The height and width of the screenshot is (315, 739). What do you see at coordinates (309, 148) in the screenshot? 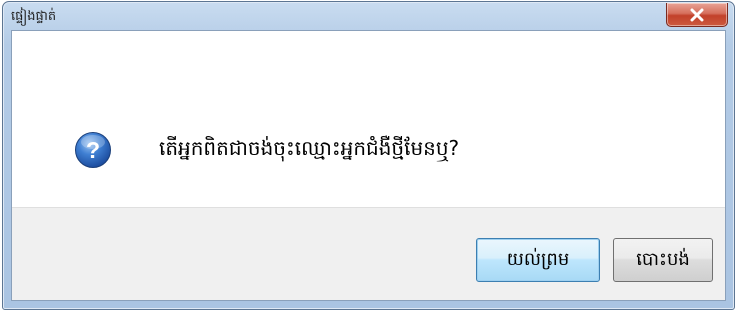
I see `dialog-message: តើអ្នកពិតជាចង់ចុះឈ្មោះអ្នកជំងឺថ្មីមែនឬ?` at bounding box center [309, 148].